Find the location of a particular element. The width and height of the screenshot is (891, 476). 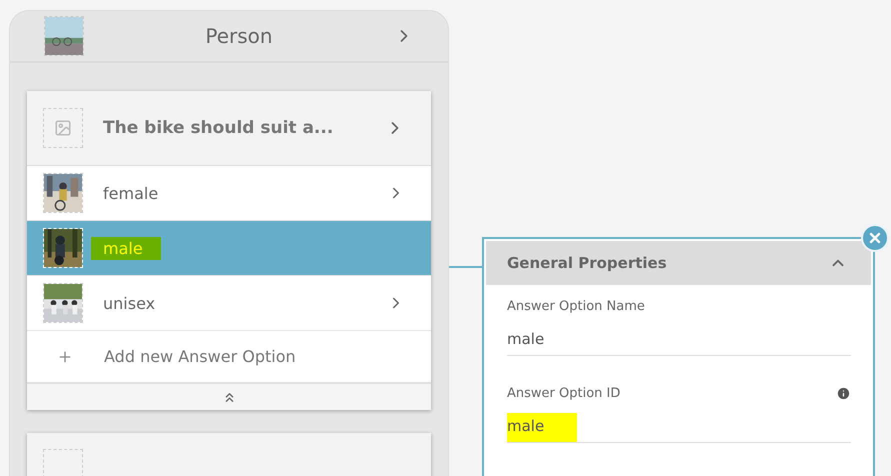

answer-option: male is located at coordinates (229, 248).